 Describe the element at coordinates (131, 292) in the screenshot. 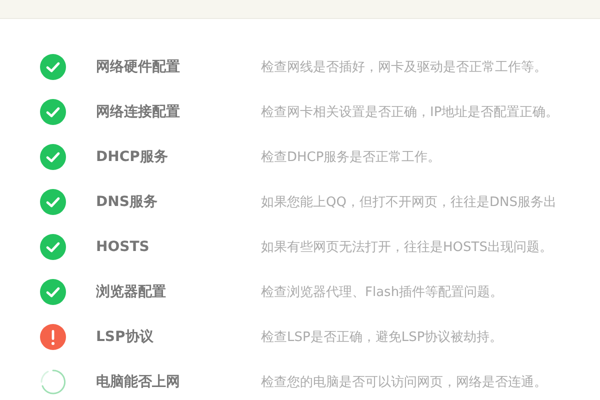

I see `check-name: 浏览器配置` at that location.